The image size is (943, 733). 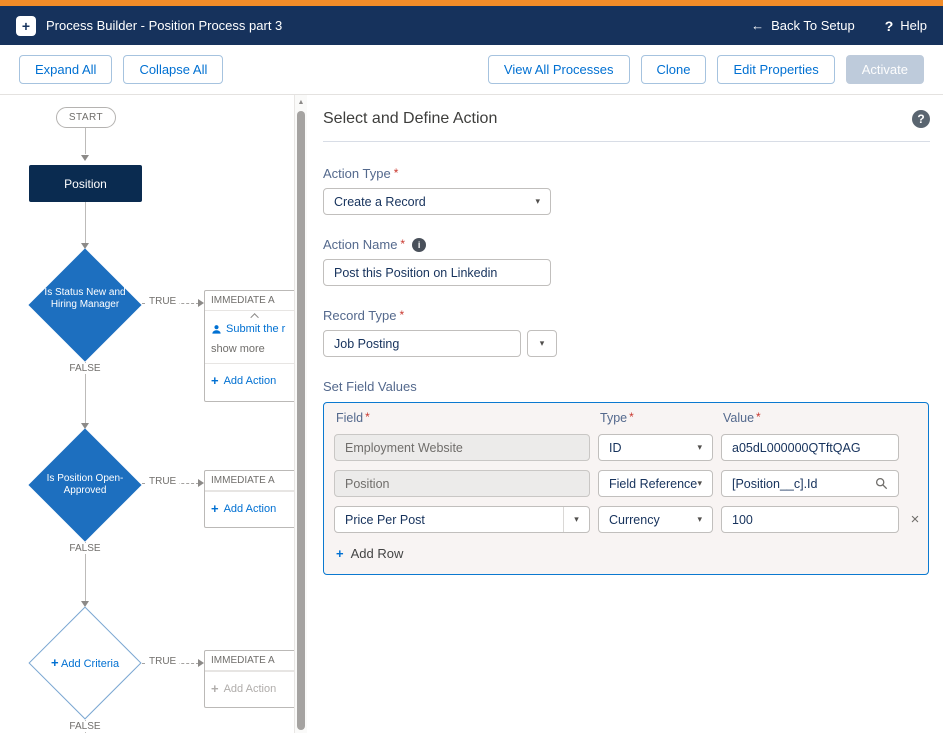 I want to click on add-action-button-3: + Add Action, so click(x=255, y=688).